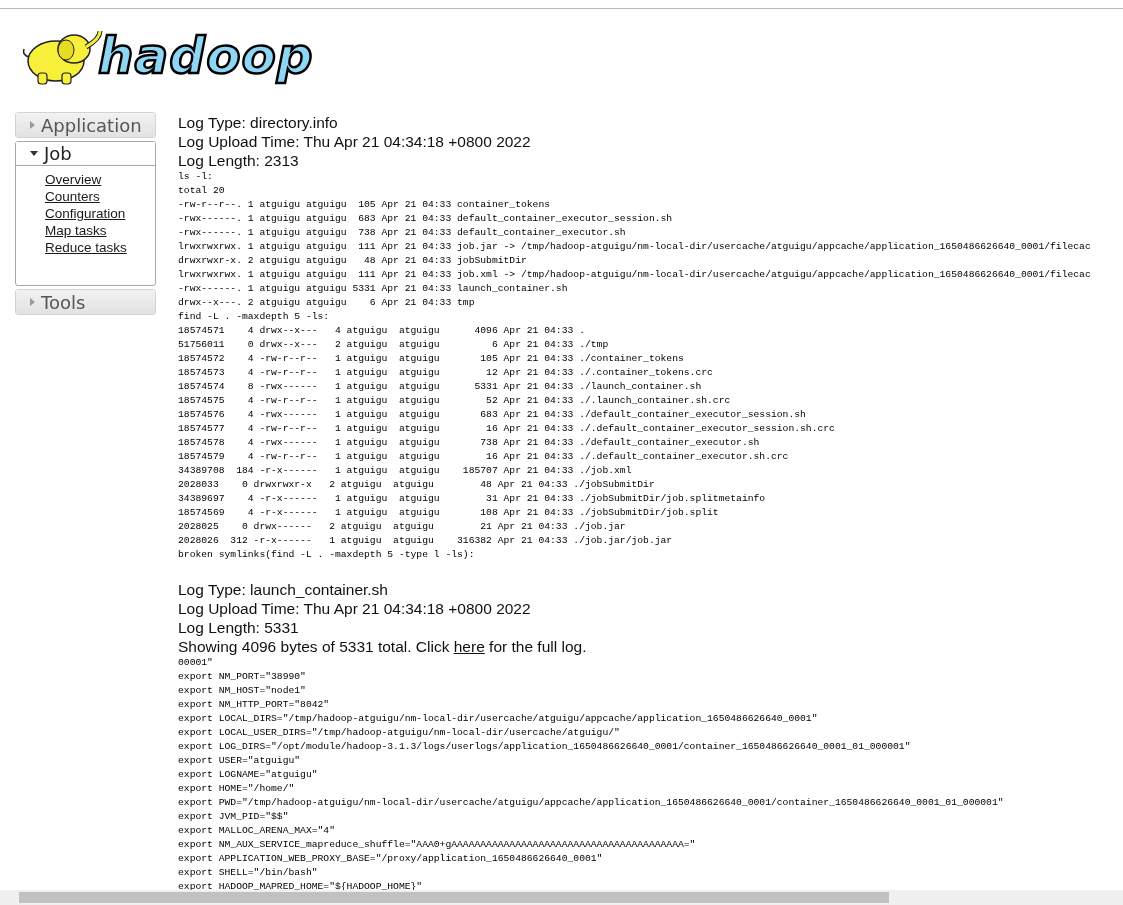 Image resolution: width=1123 pixels, height=905 pixels. What do you see at coordinates (326, 555) in the screenshot?
I see `log-line: broken symlinks(find -L . -maxdepth 5 -type l -ls):` at bounding box center [326, 555].